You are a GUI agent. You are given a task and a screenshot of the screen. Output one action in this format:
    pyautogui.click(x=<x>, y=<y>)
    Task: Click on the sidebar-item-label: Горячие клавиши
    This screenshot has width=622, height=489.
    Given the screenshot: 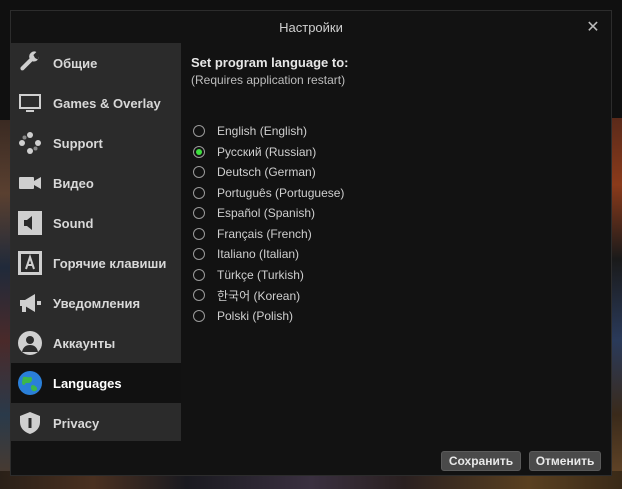 What is the action you would take?
    pyautogui.click(x=110, y=263)
    